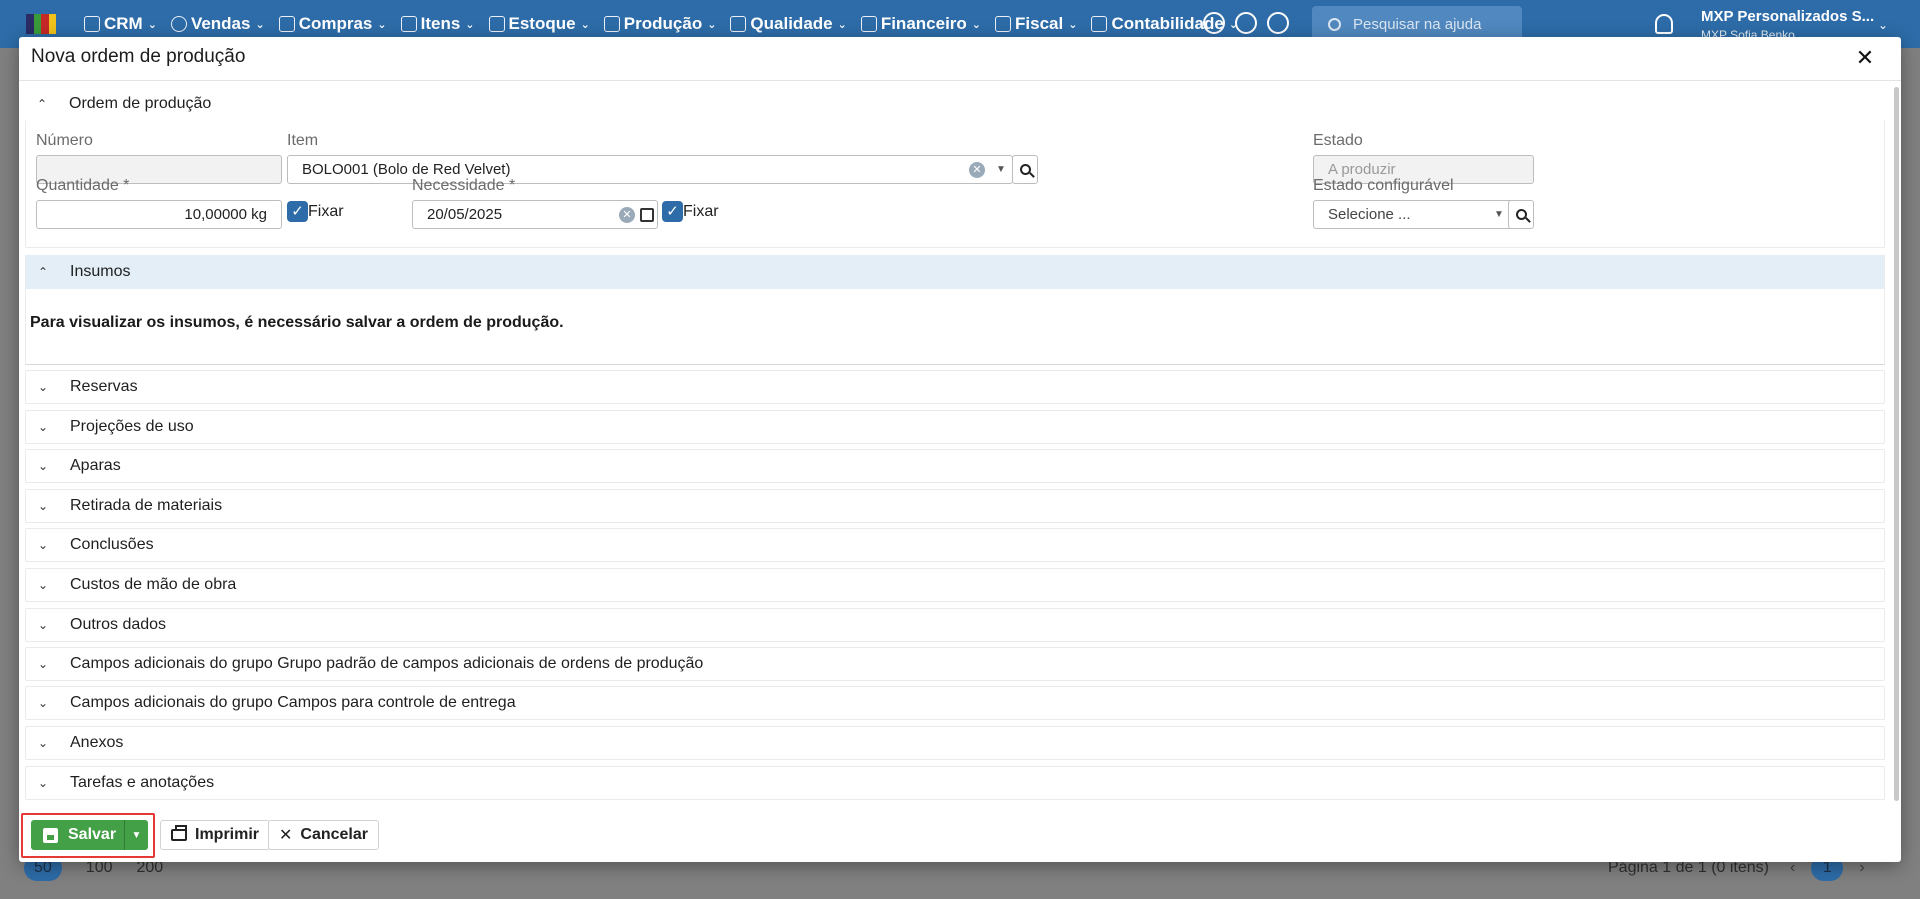  What do you see at coordinates (138, 56) in the screenshot?
I see `dialog-title: Nova ordem de produção` at bounding box center [138, 56].